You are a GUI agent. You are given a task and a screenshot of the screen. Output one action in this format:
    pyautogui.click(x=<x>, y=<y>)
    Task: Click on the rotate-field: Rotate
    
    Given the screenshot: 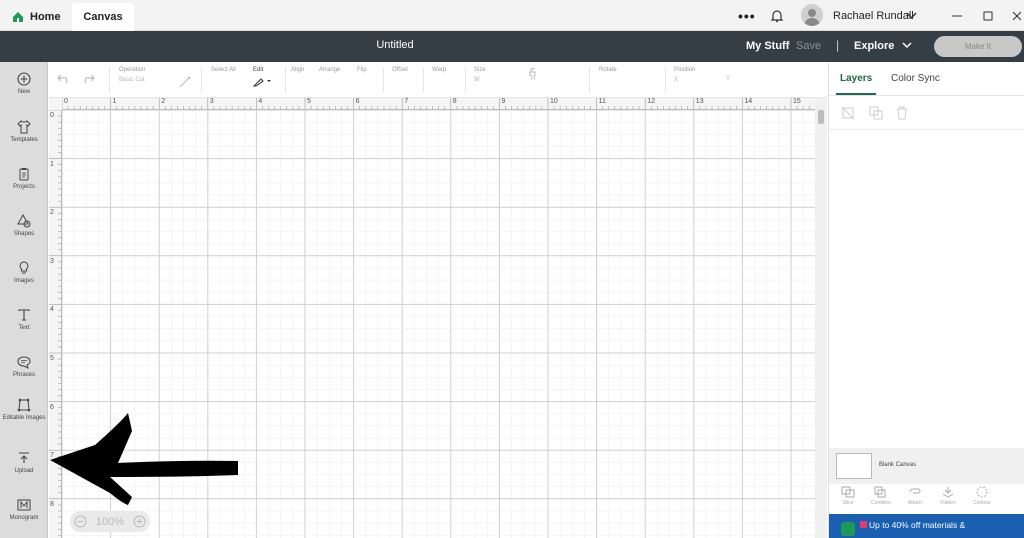 What is the action you would take?
    pyautogui.click(x=608, y=70)
    